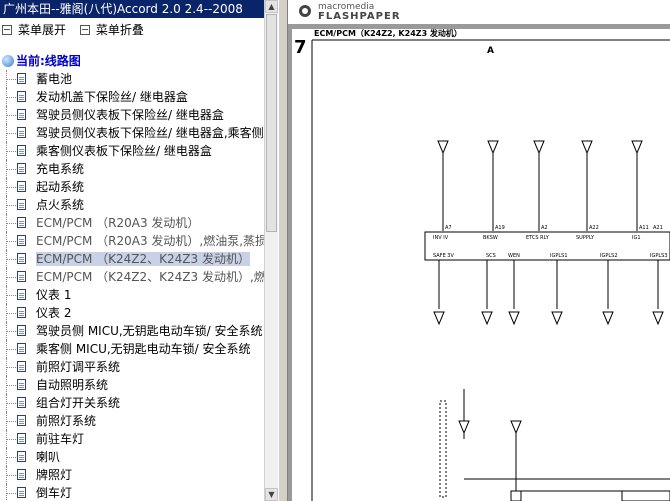  I want to click on tree-item: ECM/PCM （K24Z2、K24Z3 发动机）, so click(132, 259).